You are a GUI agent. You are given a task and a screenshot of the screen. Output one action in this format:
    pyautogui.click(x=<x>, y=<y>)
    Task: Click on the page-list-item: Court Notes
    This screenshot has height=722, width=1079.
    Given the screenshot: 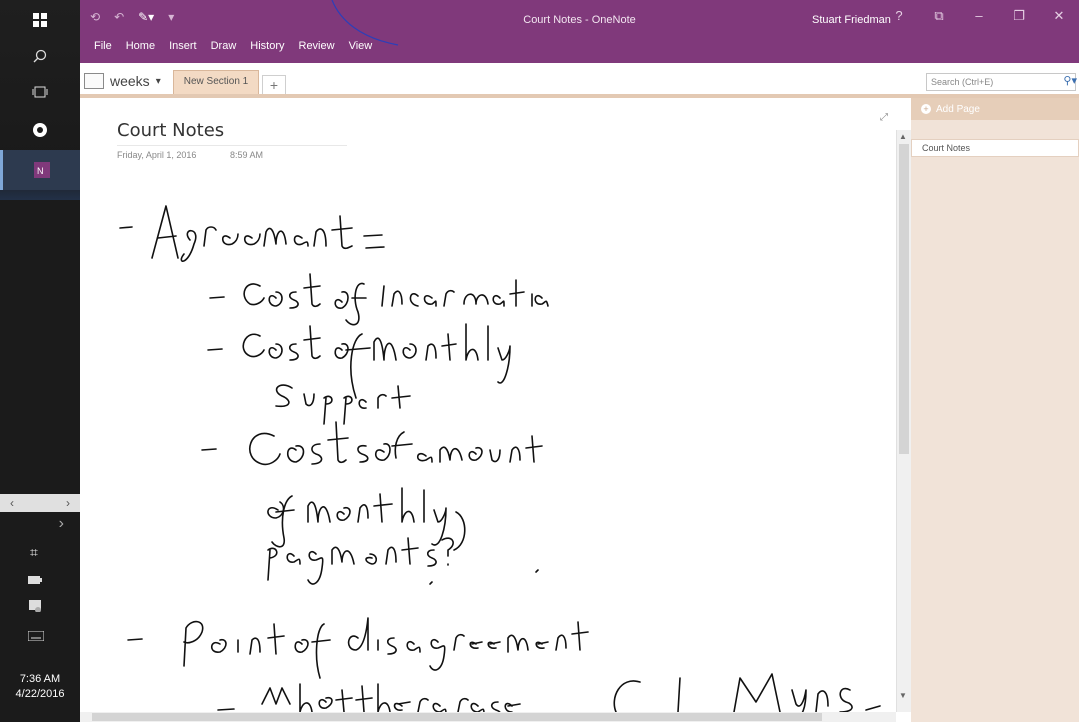 What is the action you would take?
    pyautogui.click(x=995, y=148)
    